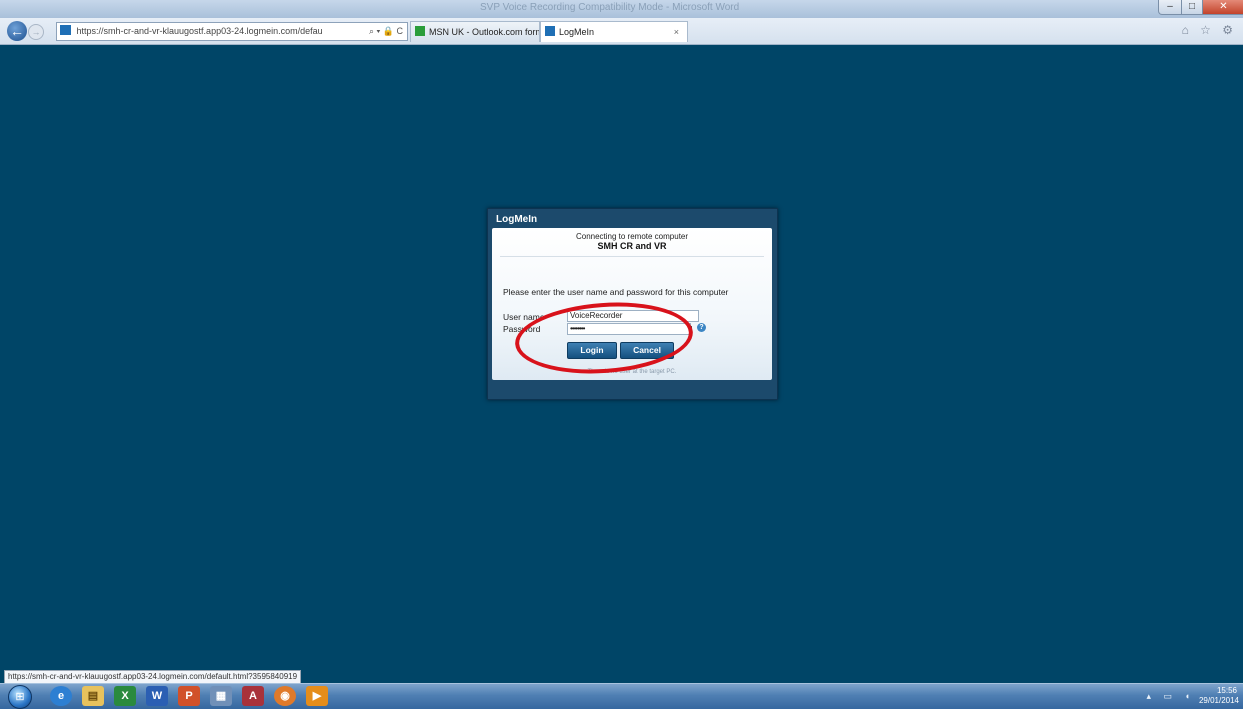 The height and width of the screenshot is (709, 1243). What do you see at coordinates (65, 30) in the screenshot?
I see `logmein-favicon-icon` at bounding box center [65, 30].